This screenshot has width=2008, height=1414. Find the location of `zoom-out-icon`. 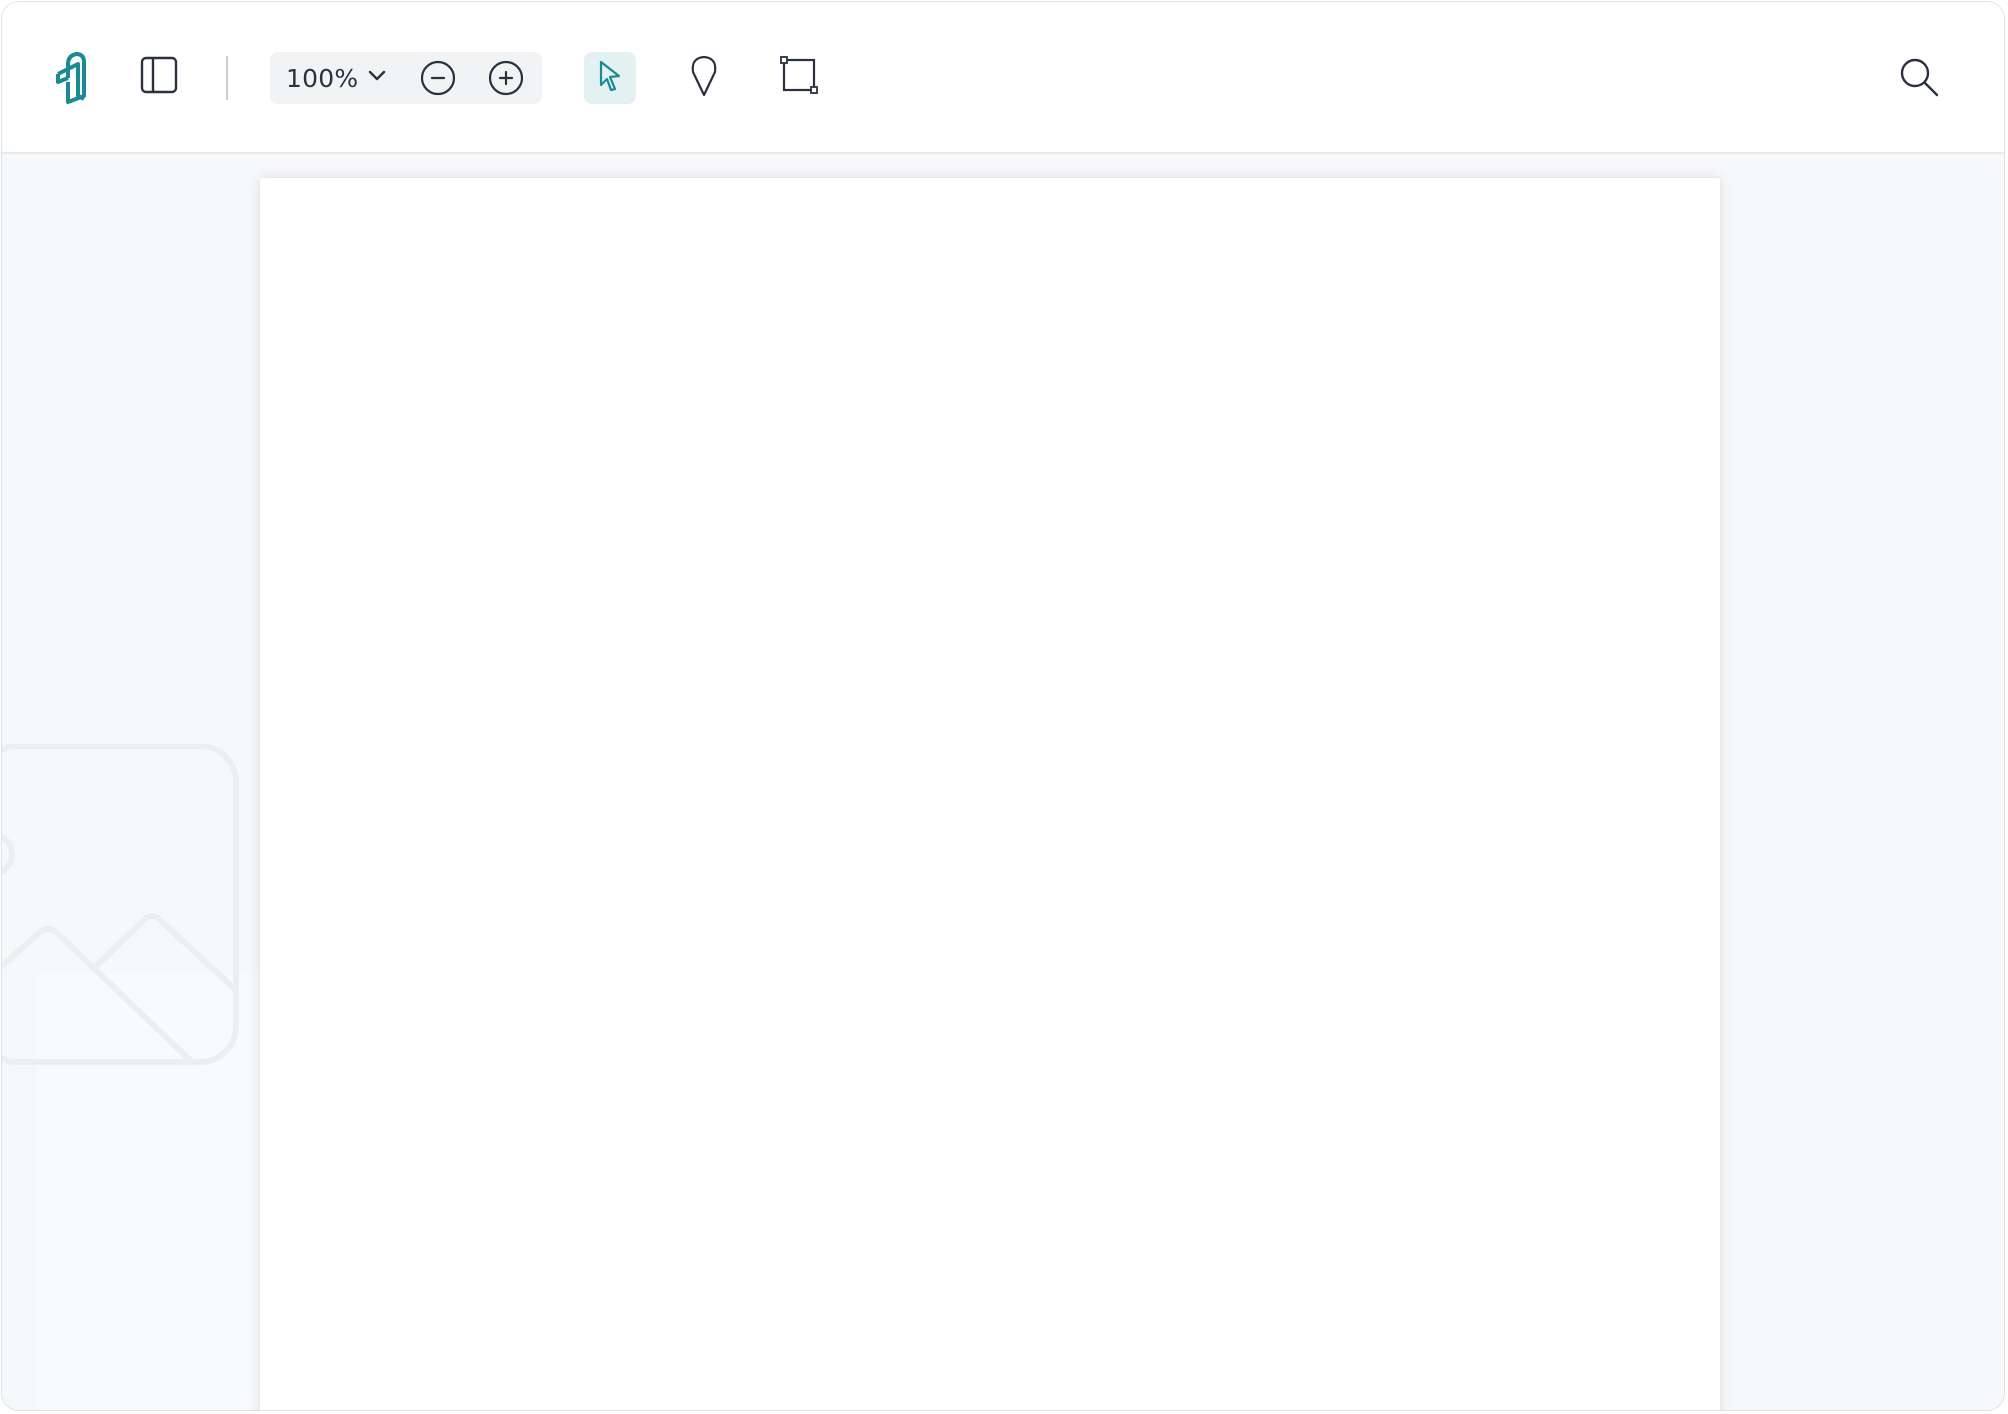

zoom-out-icon is located at coordinates (438, 80).